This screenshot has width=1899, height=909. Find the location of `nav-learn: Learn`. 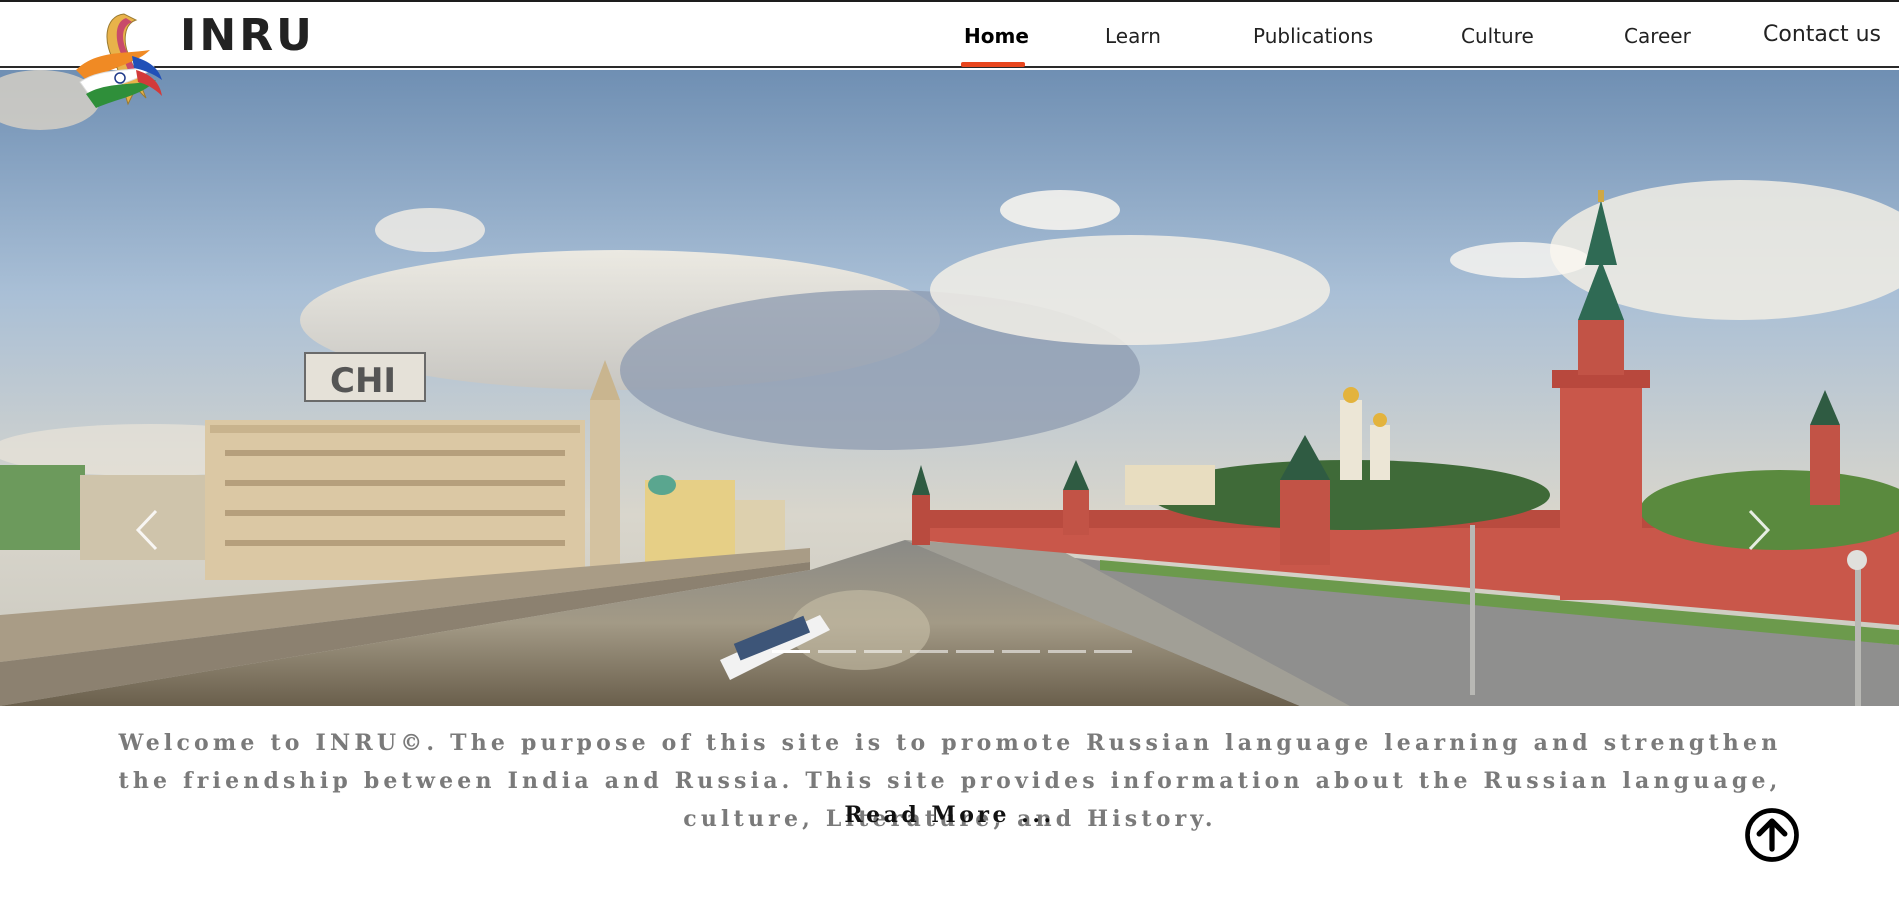

nav-learn: Learn is located at coordinates (1133, 36).